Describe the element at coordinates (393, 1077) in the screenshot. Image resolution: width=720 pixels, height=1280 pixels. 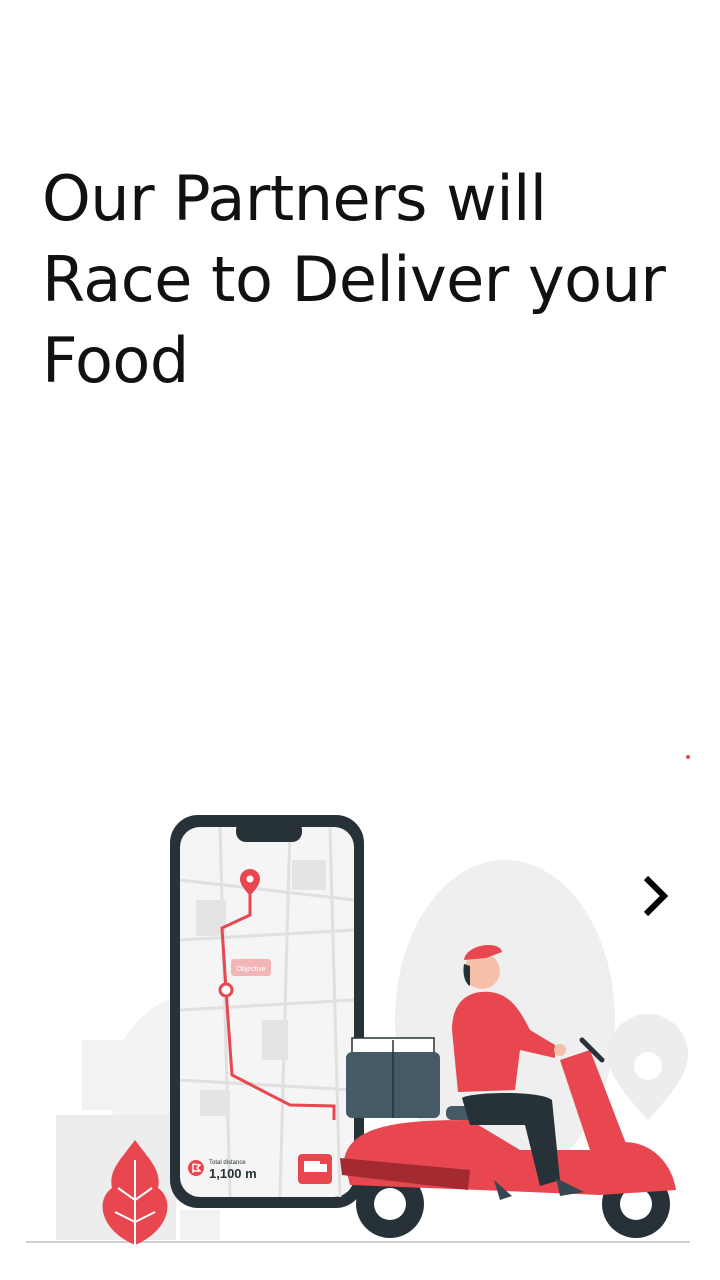
I see `delivery-box-graphic` at that location.